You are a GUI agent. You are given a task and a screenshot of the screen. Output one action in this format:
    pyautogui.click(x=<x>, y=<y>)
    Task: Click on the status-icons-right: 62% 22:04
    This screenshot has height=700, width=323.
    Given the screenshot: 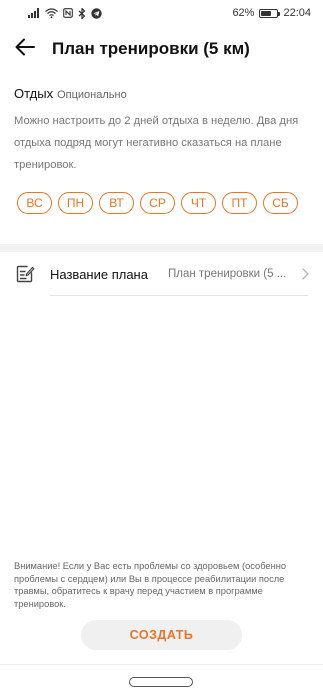 What is the action you would take?
    pyautogui.click(x=271, y=13)
    